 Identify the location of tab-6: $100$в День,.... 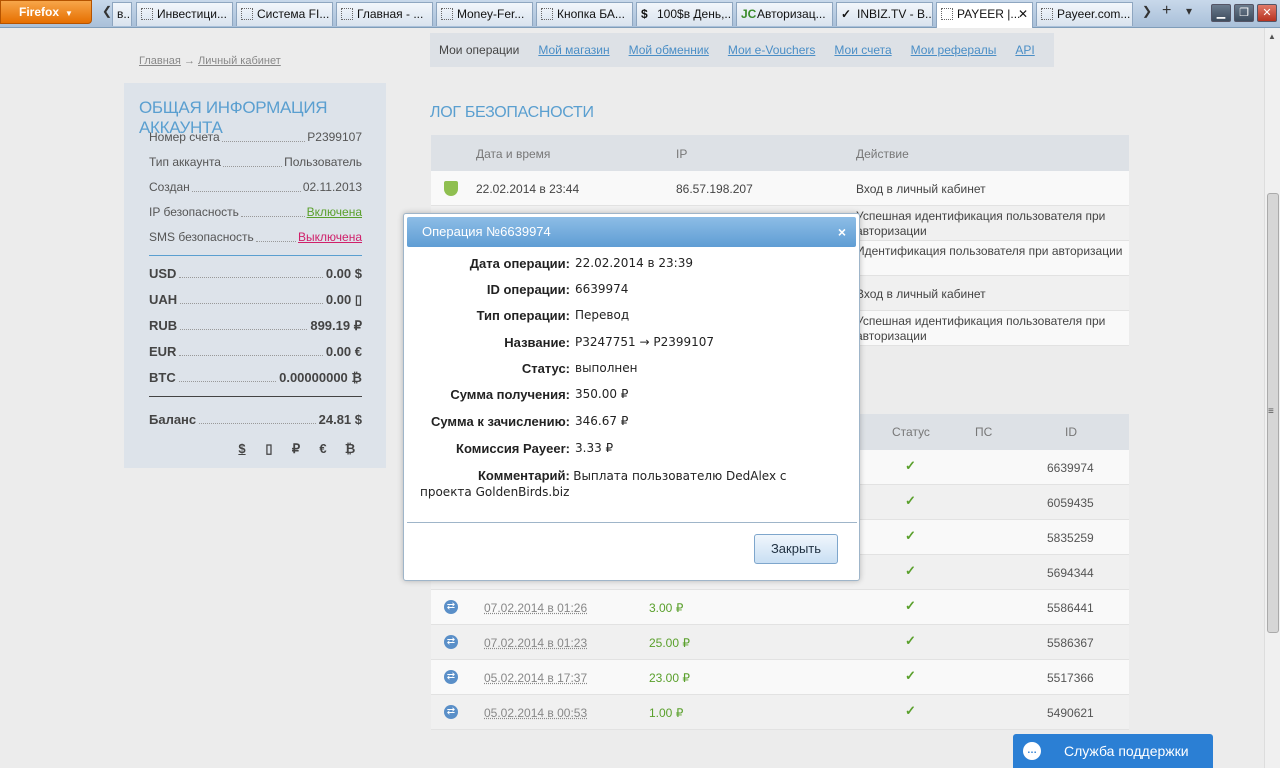
(684, 14).